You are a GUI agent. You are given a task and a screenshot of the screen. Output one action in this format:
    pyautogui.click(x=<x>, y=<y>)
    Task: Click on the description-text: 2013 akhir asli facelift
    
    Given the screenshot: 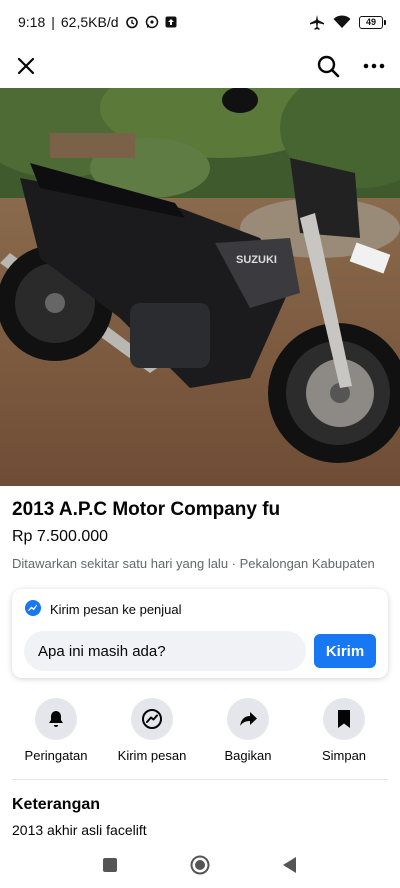 What is the action you would take?
    pyautogui.click(x=79, y=830)
    